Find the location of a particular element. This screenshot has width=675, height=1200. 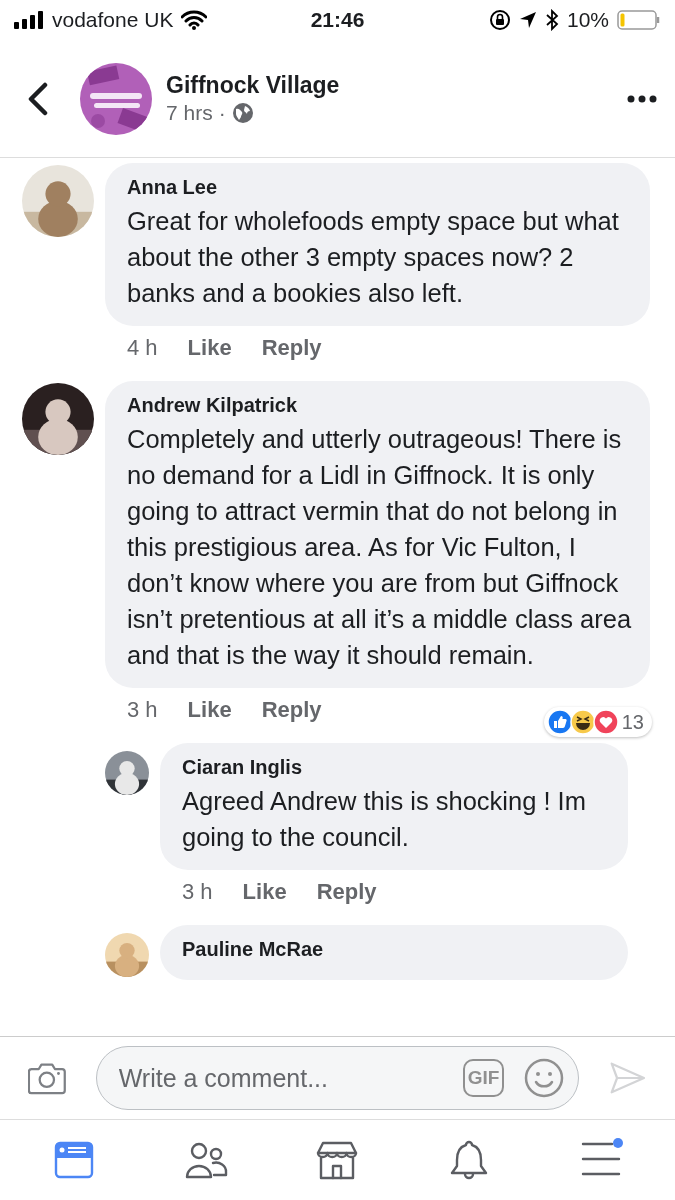

commenter-name: Andrew Kilpatrick is located at coordinates (212, 405).